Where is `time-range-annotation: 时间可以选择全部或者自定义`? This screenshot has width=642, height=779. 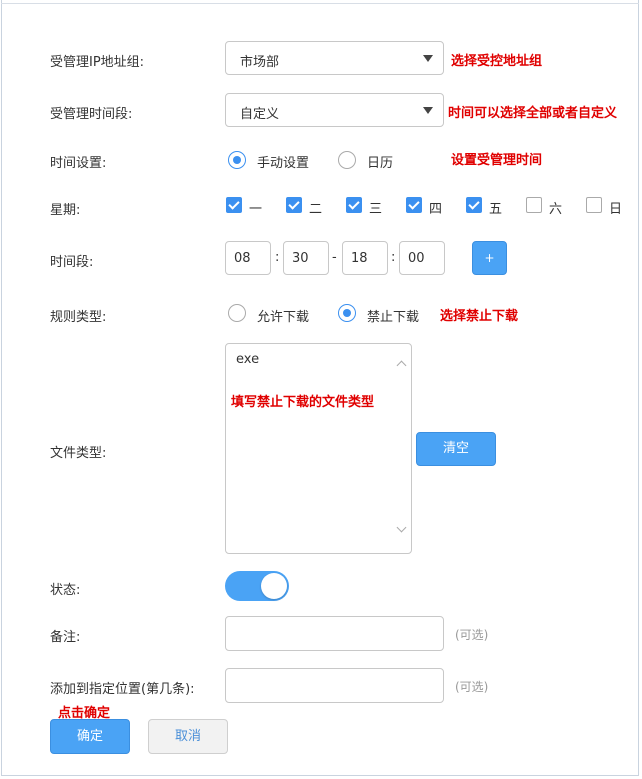 time-range-annotation: 时间可以选择全部或者自定义 is located at coordinates (533, 113).